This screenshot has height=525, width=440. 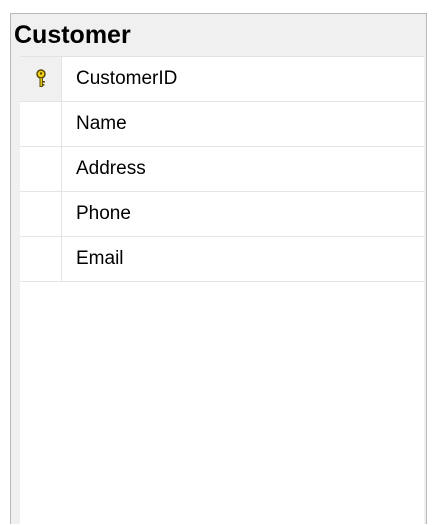 What do you see at coordinates (100, 258) in the screenshot?
I see `column-name: Email` at bounding box center [100, 258].